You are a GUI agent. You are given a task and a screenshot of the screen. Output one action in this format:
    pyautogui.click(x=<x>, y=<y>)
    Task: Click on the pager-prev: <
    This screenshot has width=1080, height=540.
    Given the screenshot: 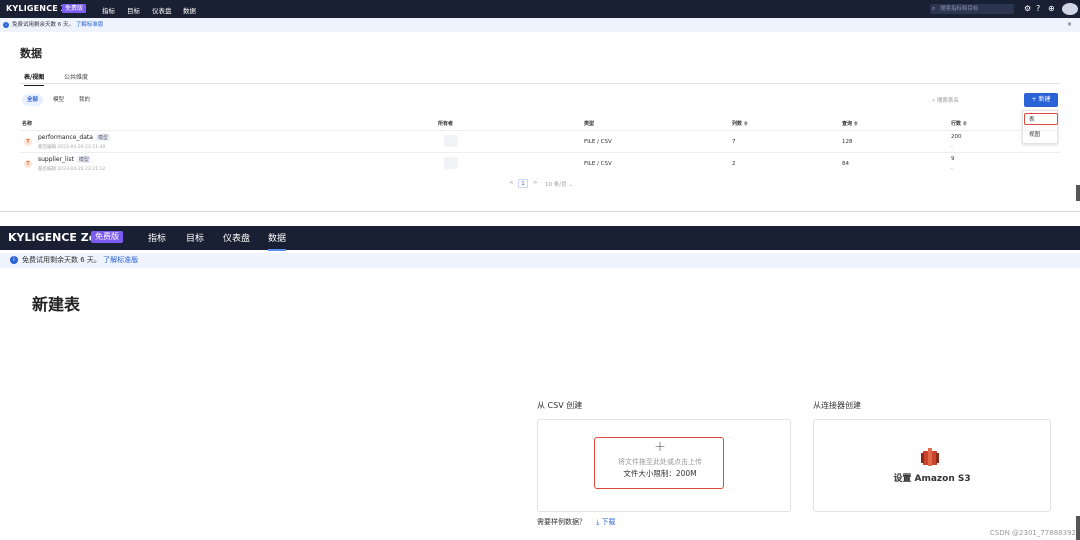 What is the action you would take?
    pyautogui.click(x=511, y=183)
    